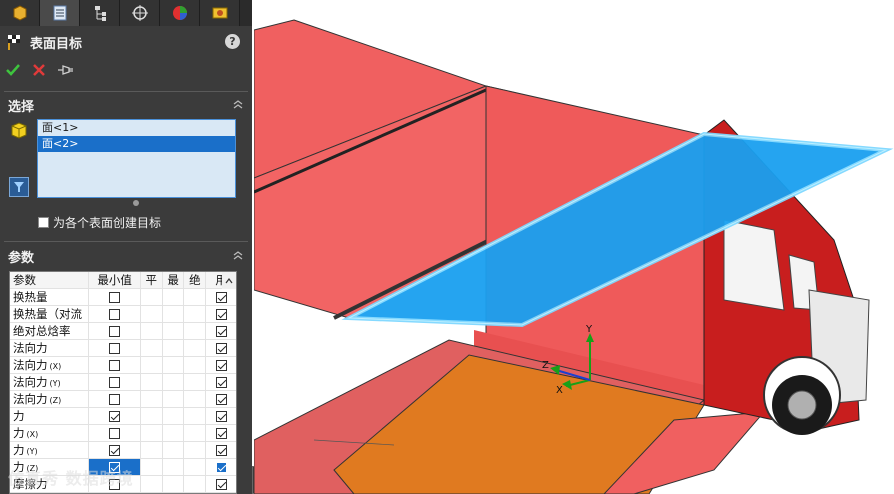 The width and height of the screenshot is (894, 494). What do you see at coordinates (126, 256) in the screenshot?
I see `parameters-group-header: 参数` at bounding box center [126, 256].